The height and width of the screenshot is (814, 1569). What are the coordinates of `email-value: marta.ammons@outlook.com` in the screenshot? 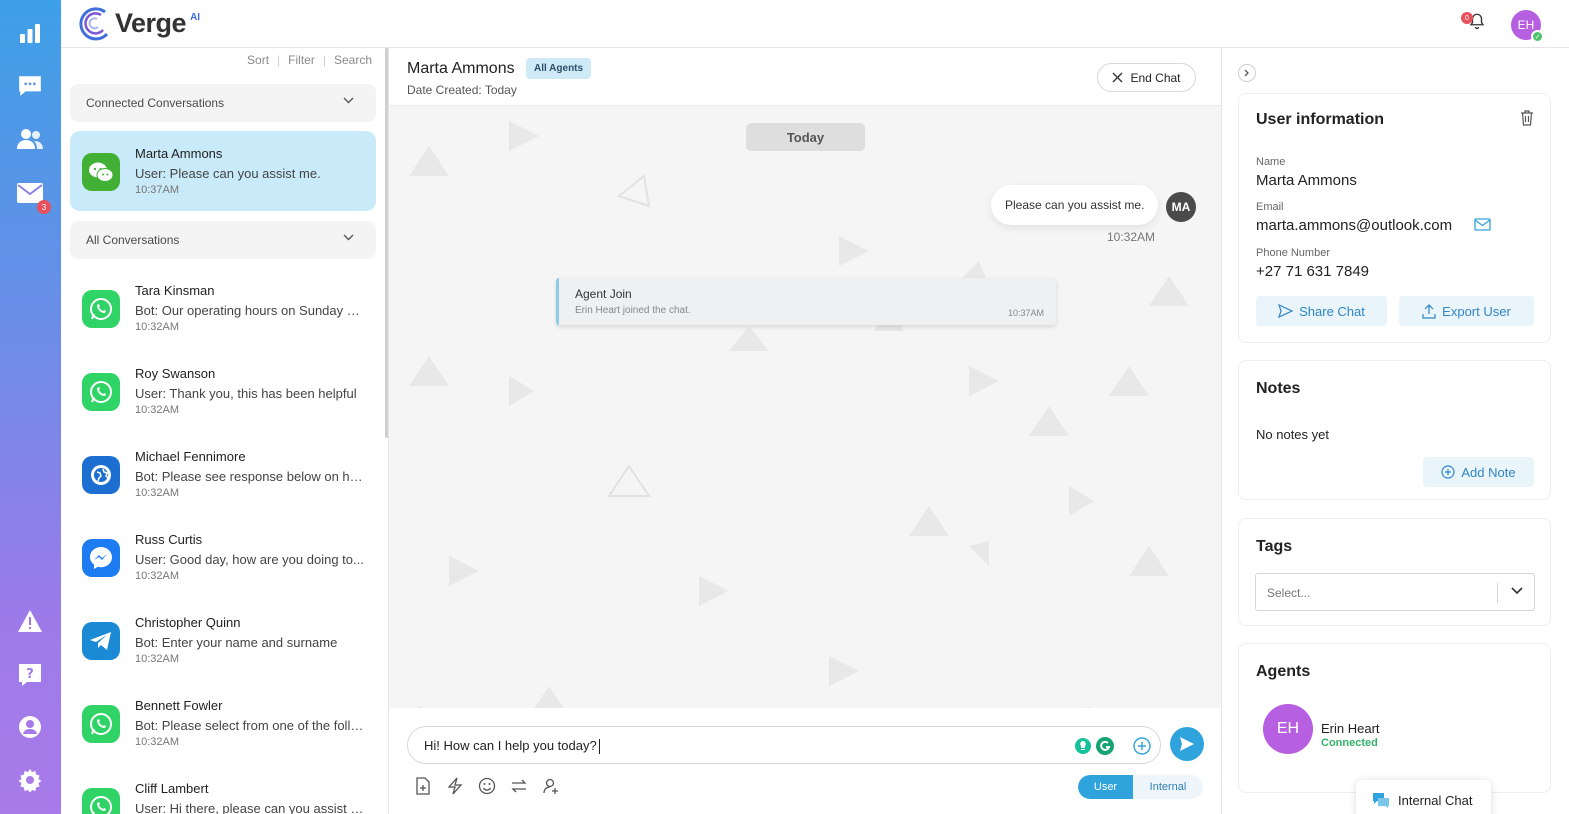 It's located at (1354, 225).